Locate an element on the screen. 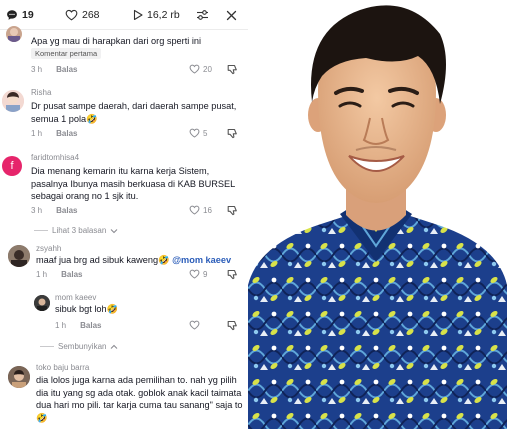 The image size is (507, 429). close-button is located at coordinates (231, 15).